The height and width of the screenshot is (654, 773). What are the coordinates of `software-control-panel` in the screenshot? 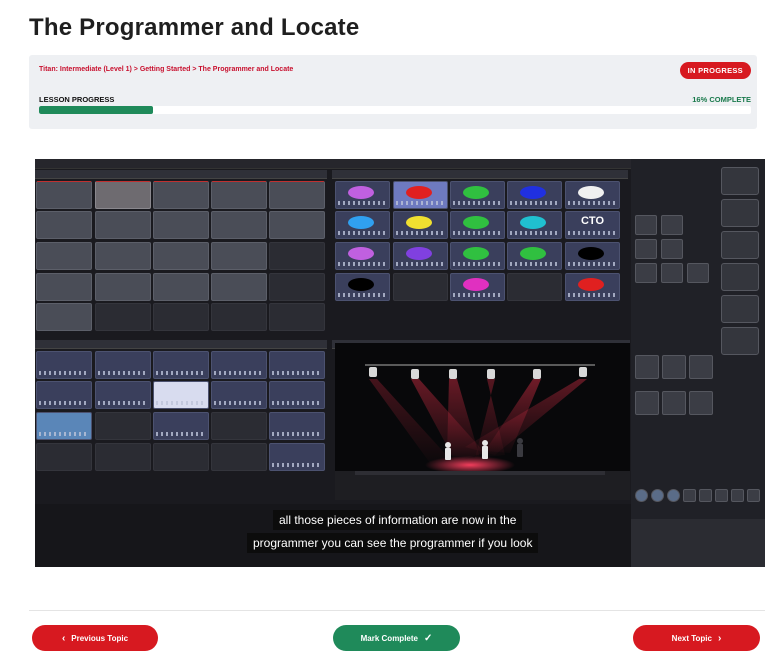 It's located at (698, 363).